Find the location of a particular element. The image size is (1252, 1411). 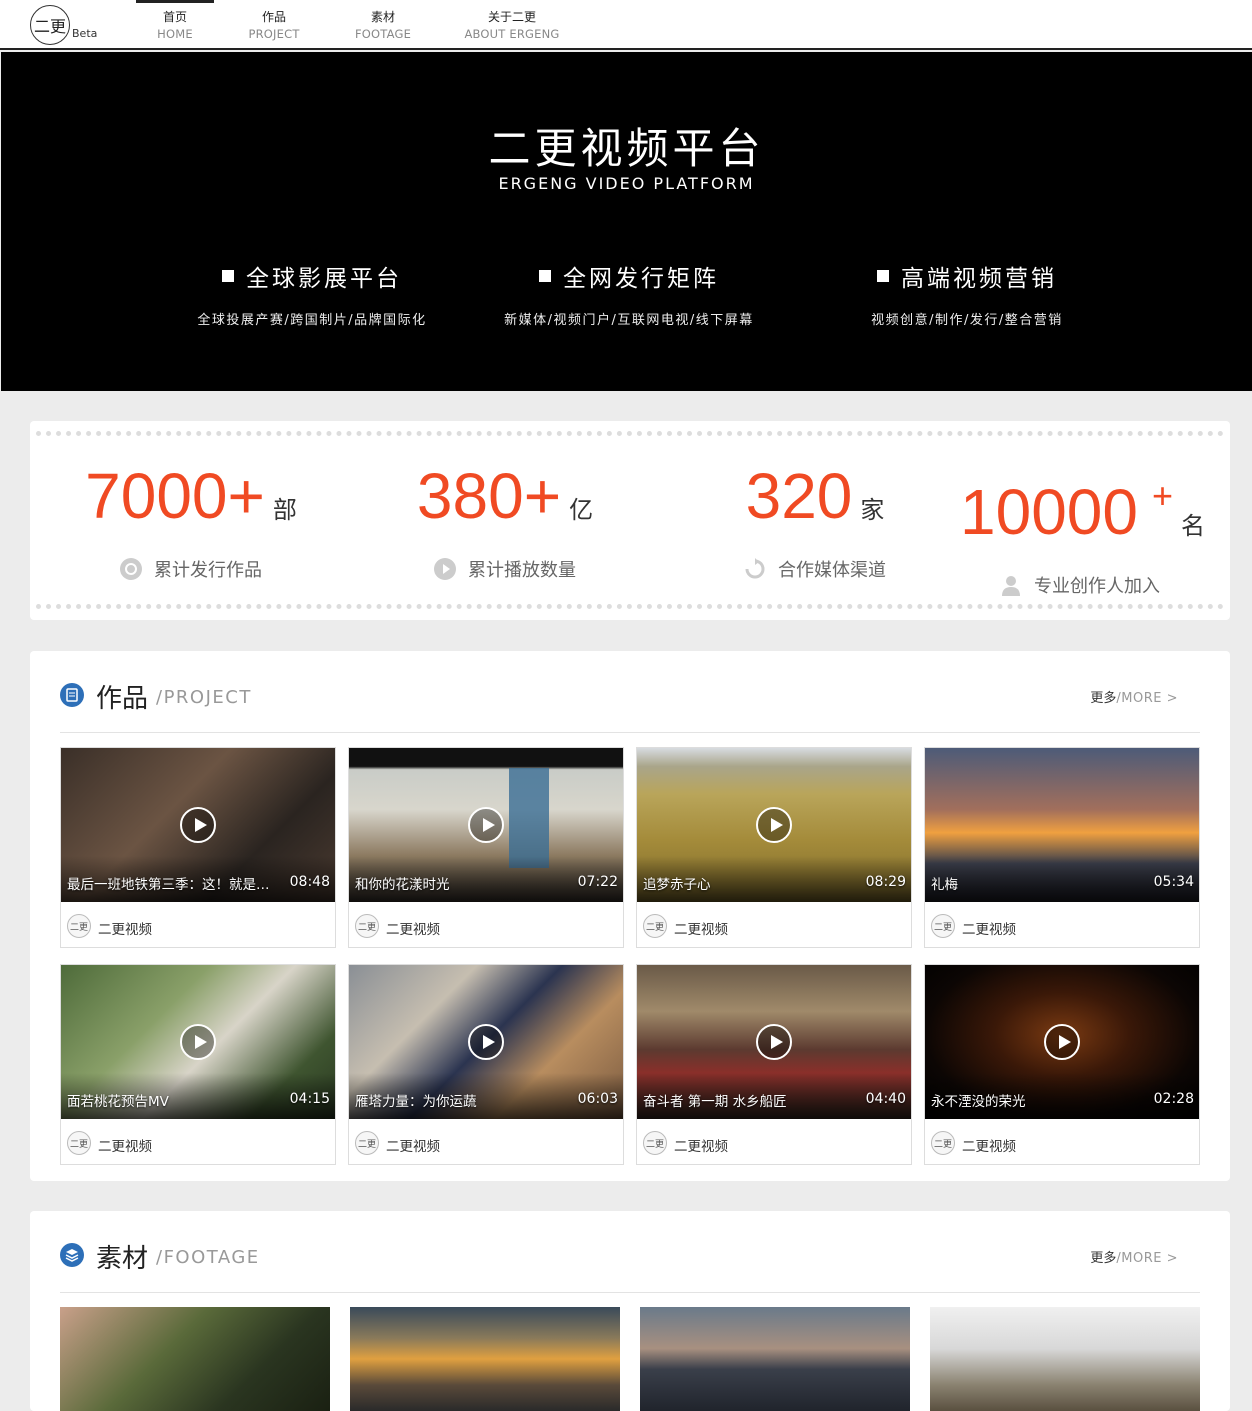

footage-header: 素材 /FOOTAGE 更多/MORE > is located at coordinates (630, 1252).